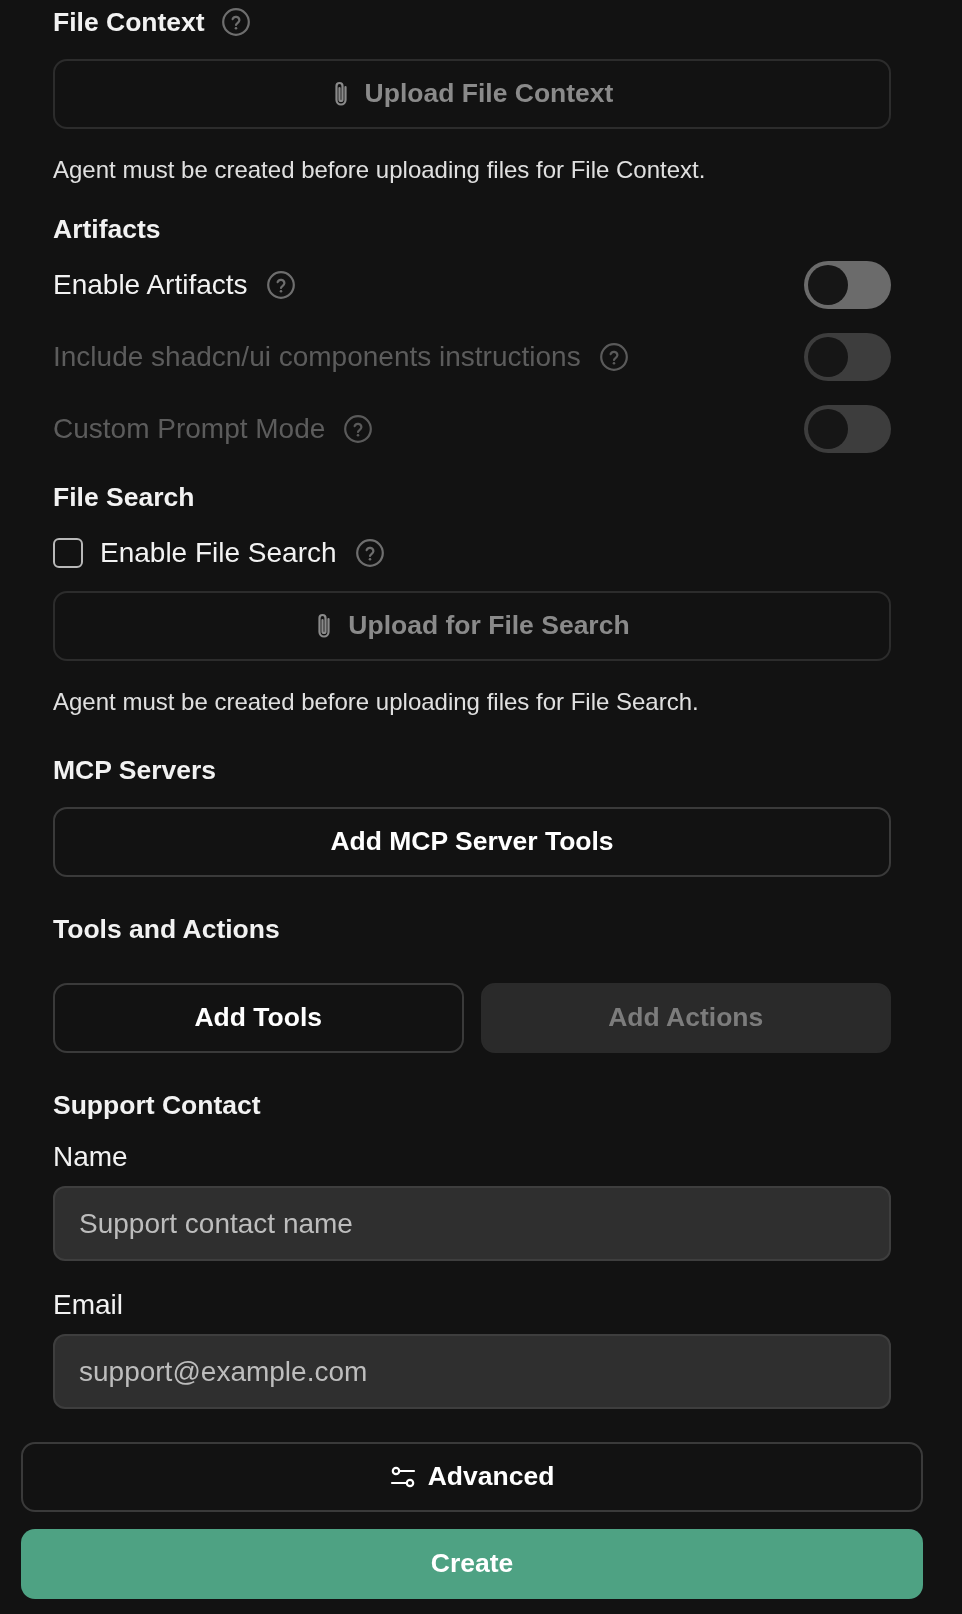 This screenshot has height=1614, width=962. Describe the element at coordinates (402, 1477) in the screenshot. I see `sliders-icon` at that location.